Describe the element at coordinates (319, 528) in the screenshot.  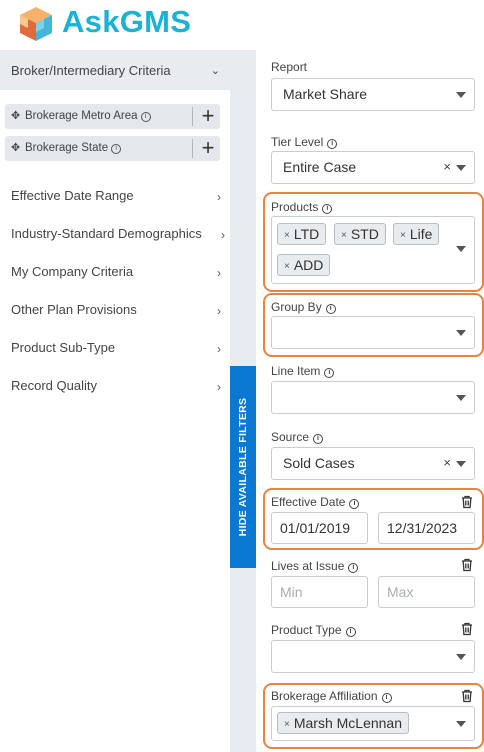
I see `effective-date-from-input: 01/01/2019` at that location.